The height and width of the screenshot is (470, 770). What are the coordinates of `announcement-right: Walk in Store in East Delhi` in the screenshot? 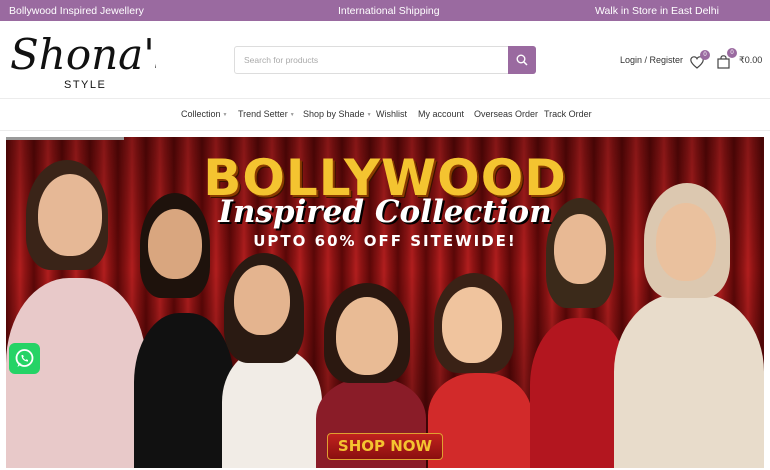 It's located at (657, 11).